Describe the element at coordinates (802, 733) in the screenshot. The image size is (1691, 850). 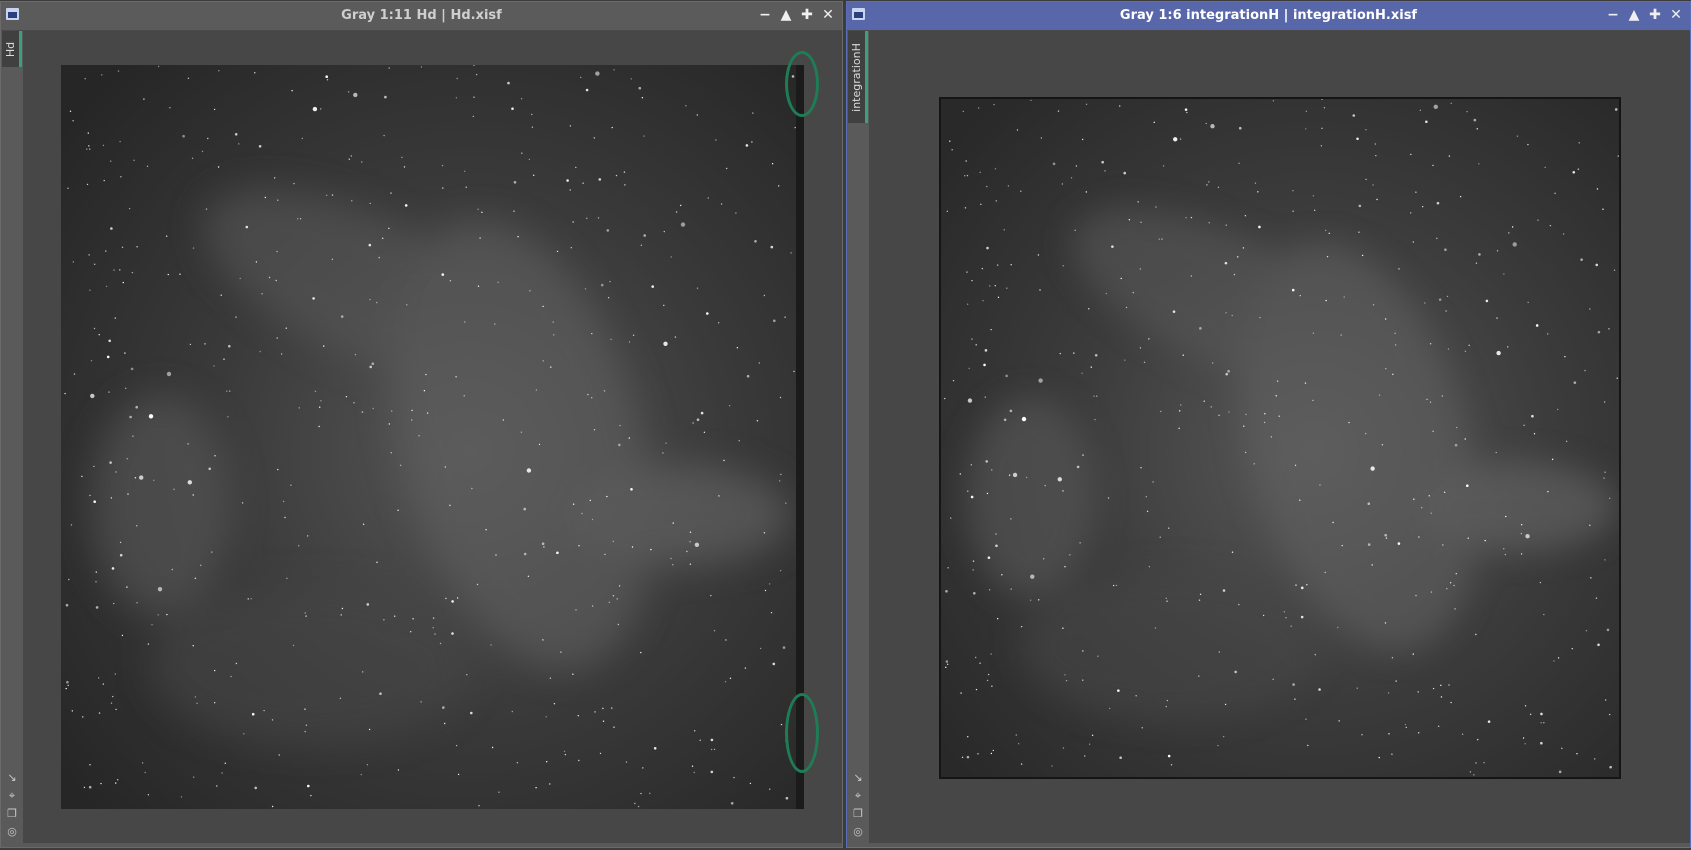
I see `highlight-ellipse-bottom` at that location.